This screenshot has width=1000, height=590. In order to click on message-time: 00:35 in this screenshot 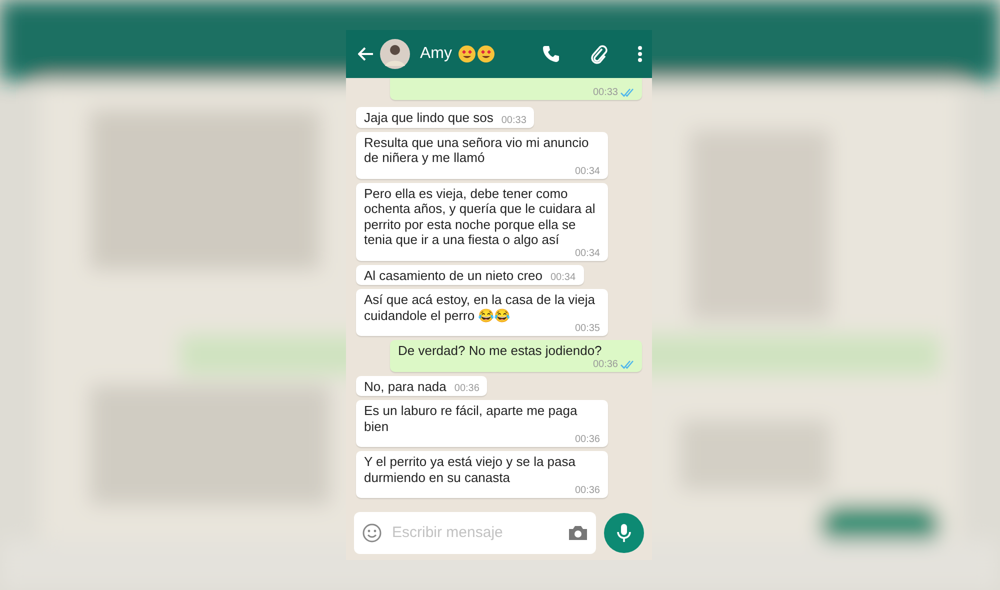, I will do `click(587, 328)`.